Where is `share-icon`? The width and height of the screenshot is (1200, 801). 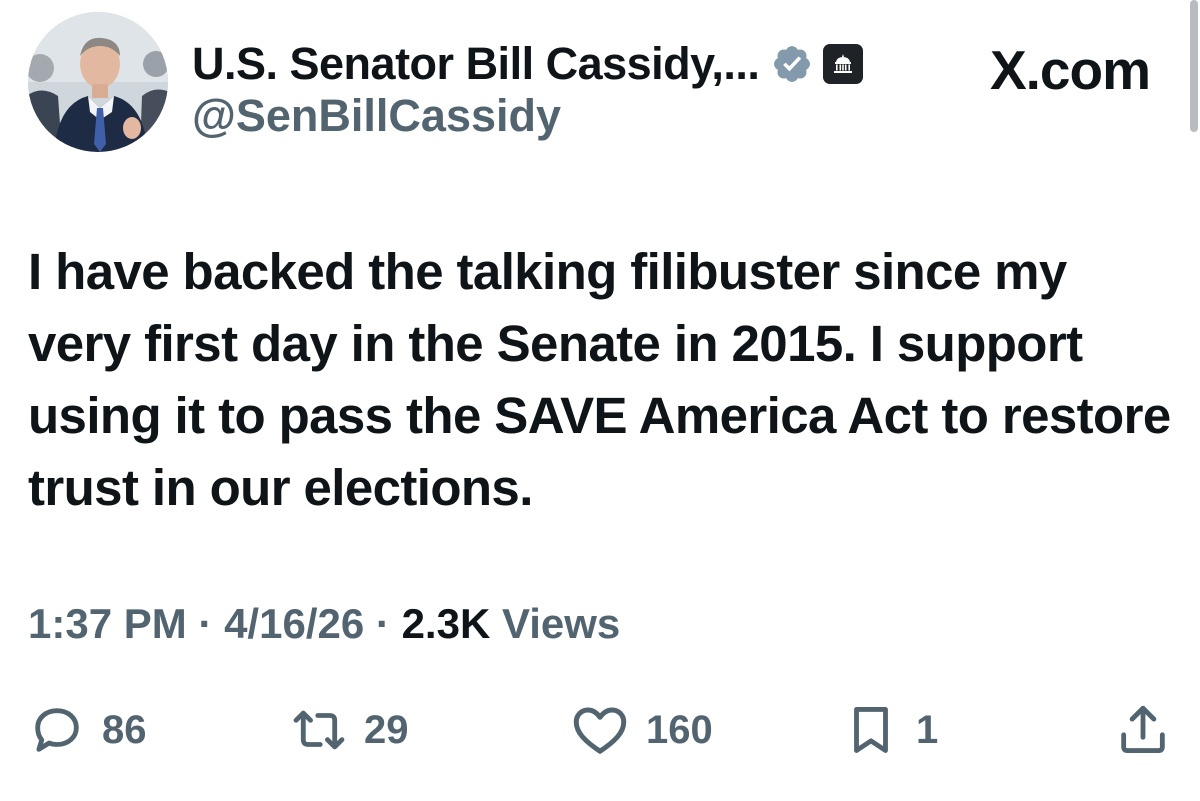 share-icon is located at coordinates (1143, 729).